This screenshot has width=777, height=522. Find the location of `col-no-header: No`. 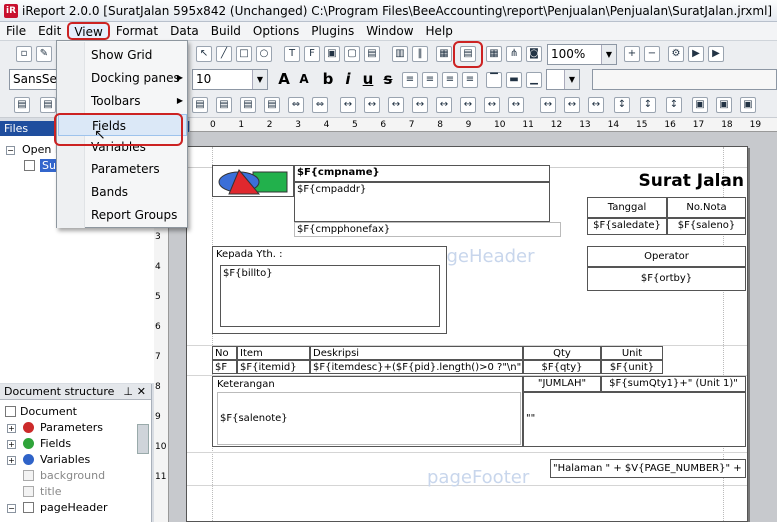

col-no-header: No is located at coordinates (224, 353).